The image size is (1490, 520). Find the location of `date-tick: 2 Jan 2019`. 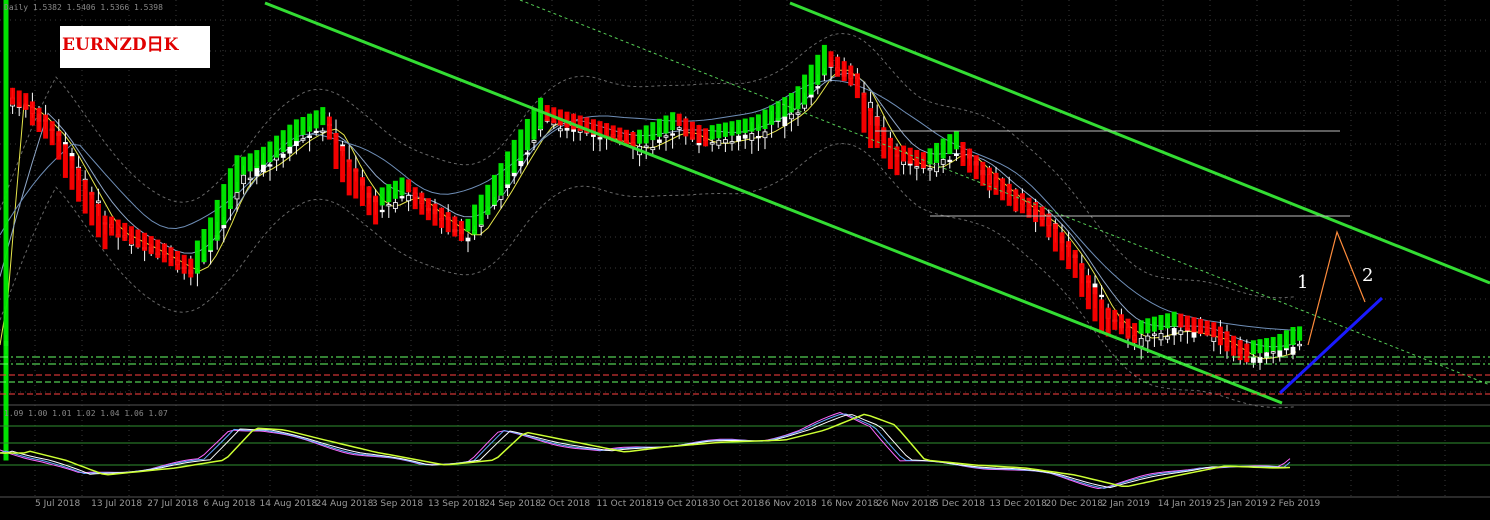

date-tick: 2 Jan 2019 is located at coordinates (1125, 504).